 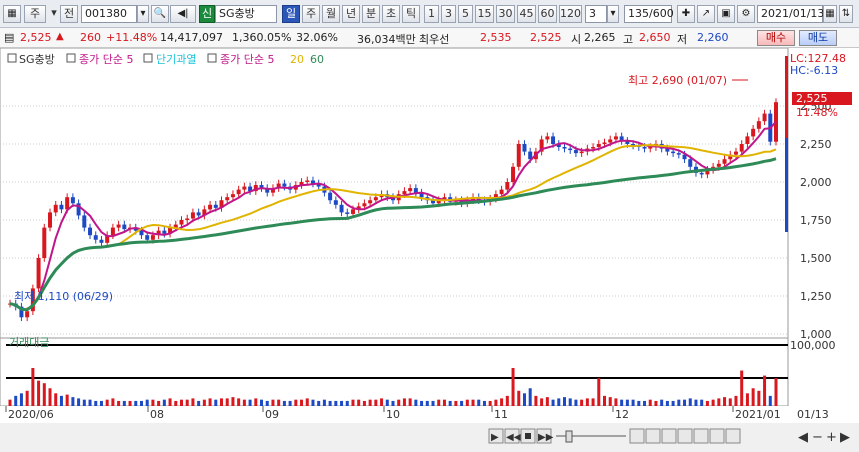 I want to click on x-end-label: 01/13, so click(x=813, y=414).